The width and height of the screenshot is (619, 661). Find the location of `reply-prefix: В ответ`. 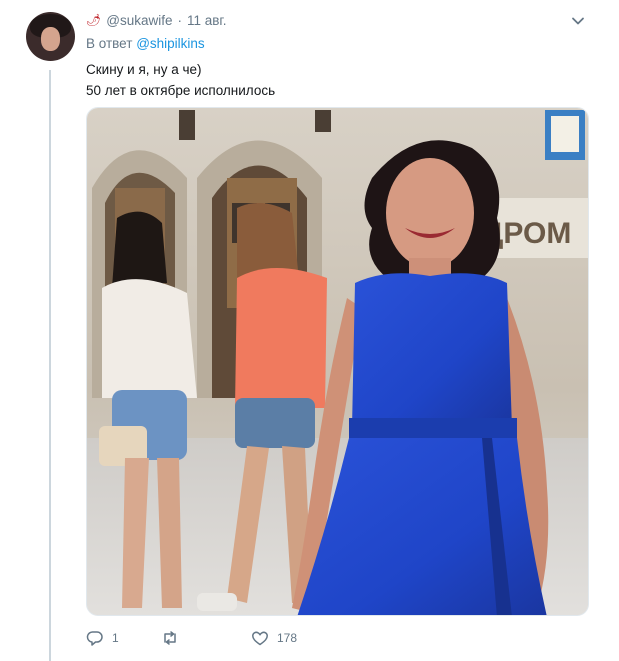

reply-prefix: В ответ is located at coordinates (109, 43).